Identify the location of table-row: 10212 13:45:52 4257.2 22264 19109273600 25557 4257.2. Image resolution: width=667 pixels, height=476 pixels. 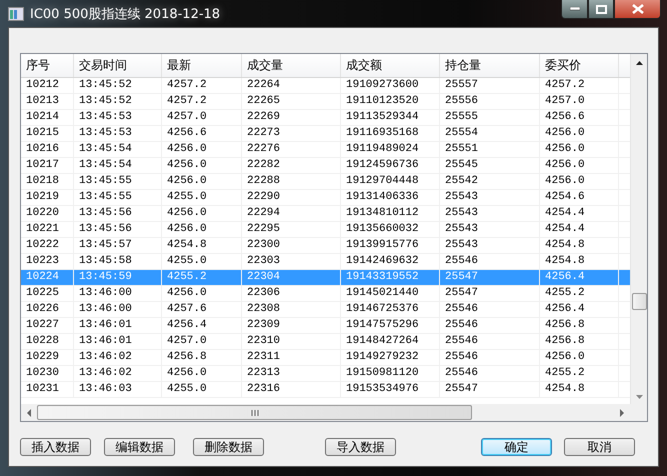
(325, 86).